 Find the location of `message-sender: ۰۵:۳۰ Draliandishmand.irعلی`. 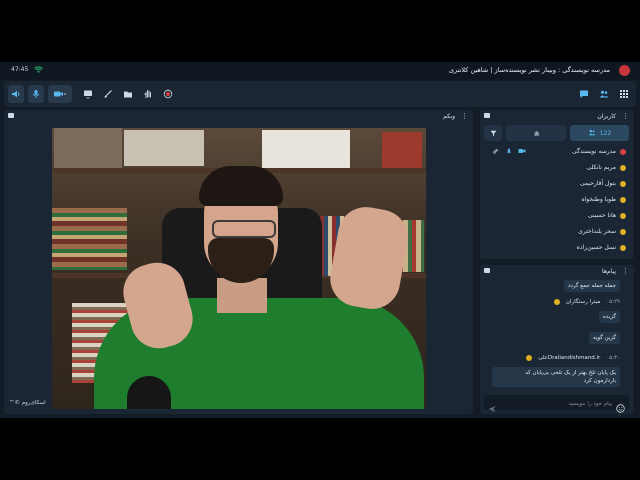

message-sender: ۰۵:۳۰ Draliandishmand.irعلی is located at coordinates (573, 358).